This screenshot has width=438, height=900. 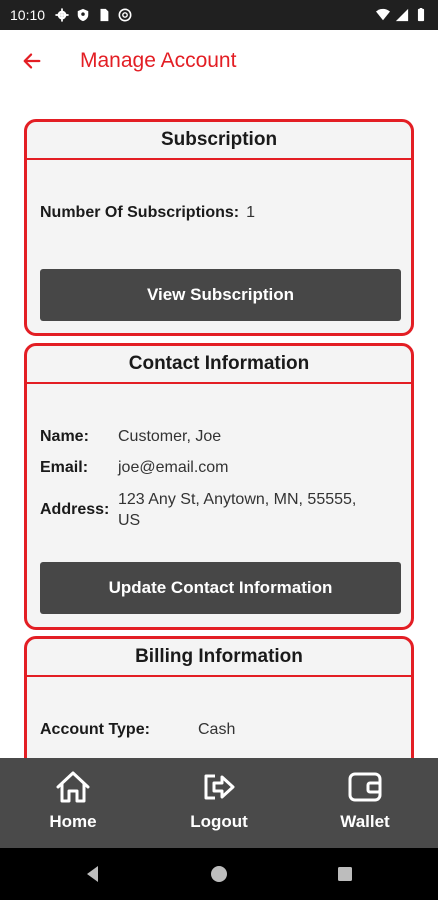 What do you see at coordinates (73, 787) in the screenshot?
I see `home-icon` at bounding box center [73, 787].